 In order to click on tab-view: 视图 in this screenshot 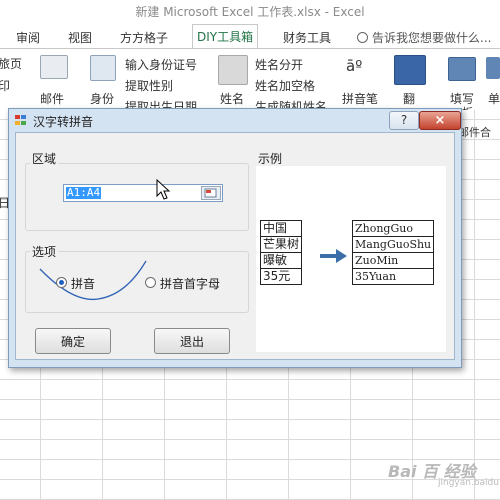, I will do `click(80, 37)`.